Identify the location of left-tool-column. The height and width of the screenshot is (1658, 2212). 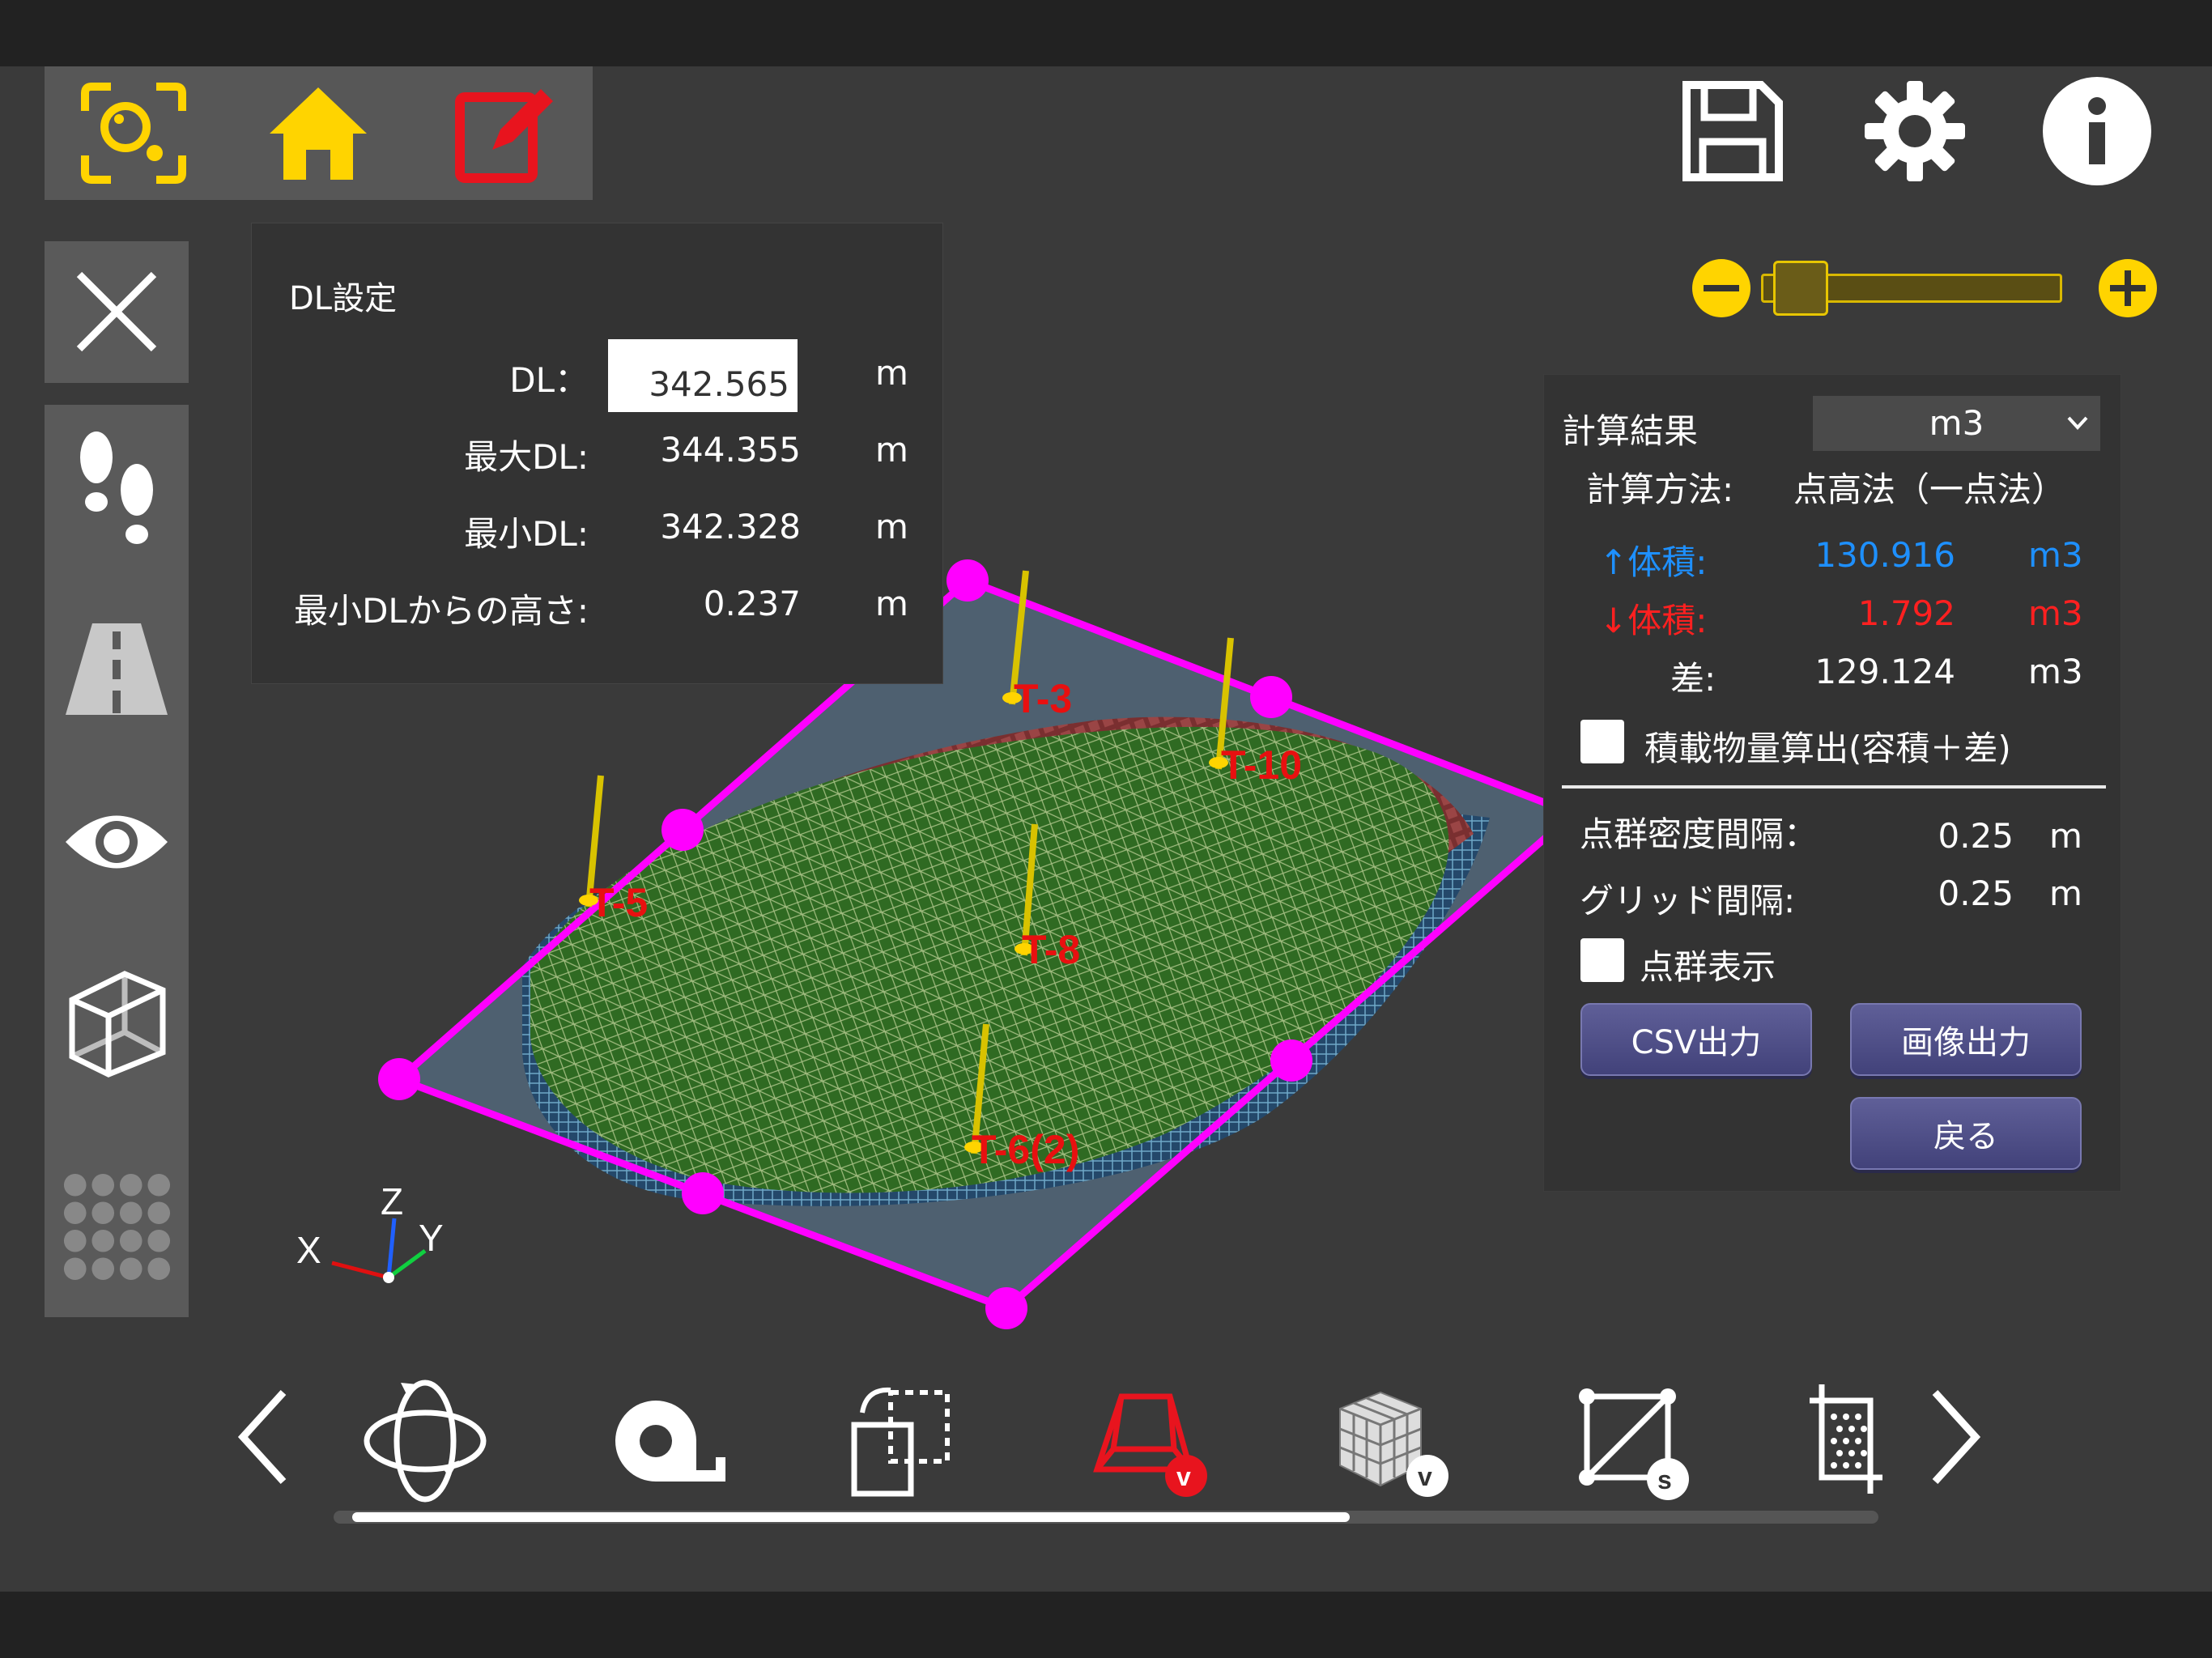
(117, 861).